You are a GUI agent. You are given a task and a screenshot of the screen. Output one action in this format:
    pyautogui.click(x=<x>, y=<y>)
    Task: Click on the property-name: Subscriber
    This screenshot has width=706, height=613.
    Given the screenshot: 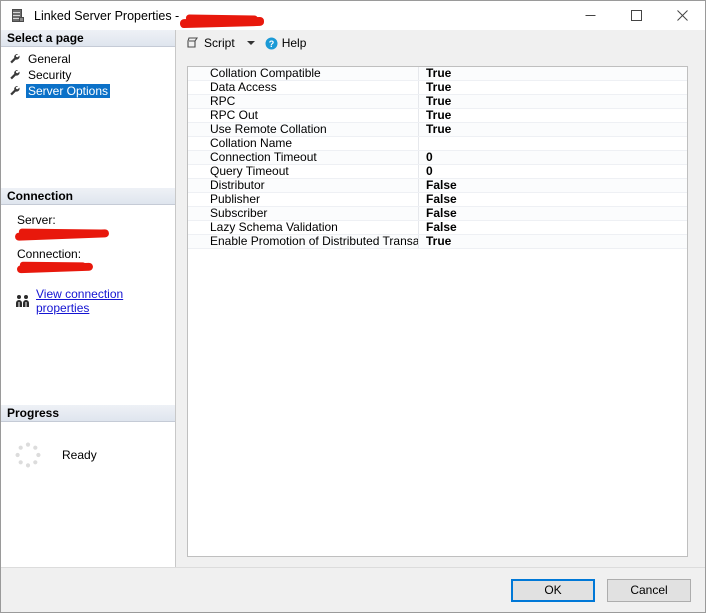 What is the action you would take?
    pyautogui.click(x=303, y=214)
    